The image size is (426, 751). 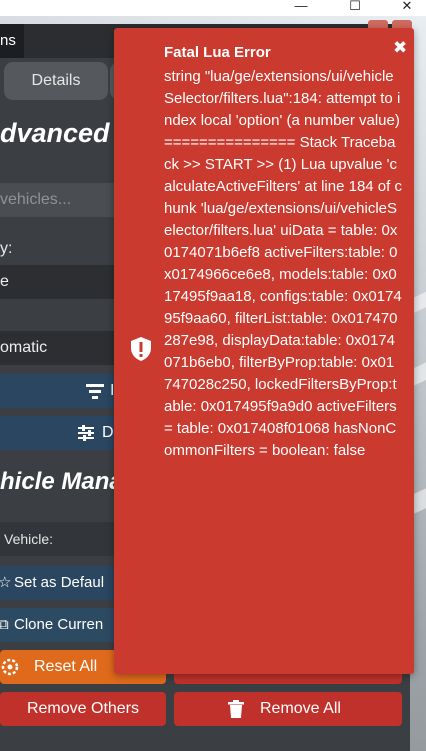 I want to click on trash-icon, so click(x=236, y=709).